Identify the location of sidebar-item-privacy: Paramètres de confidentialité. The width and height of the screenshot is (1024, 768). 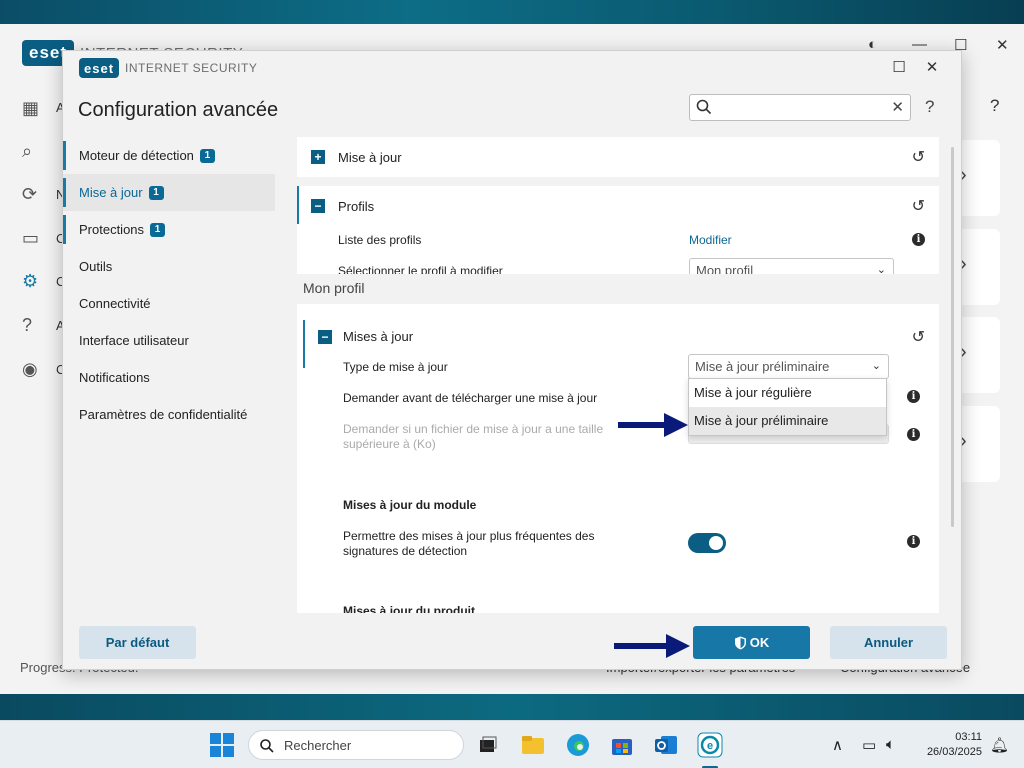
(169, 414).